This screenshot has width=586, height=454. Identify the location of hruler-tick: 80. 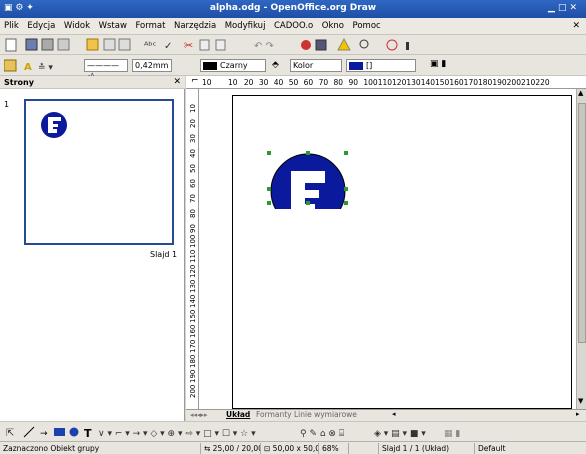
(338, 82).